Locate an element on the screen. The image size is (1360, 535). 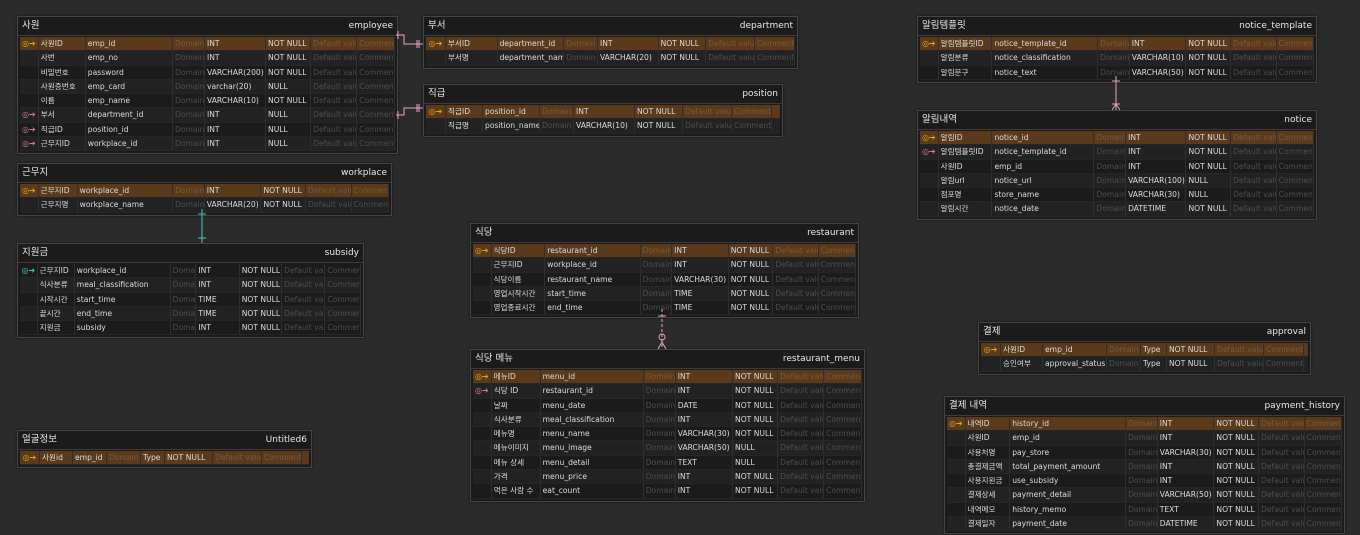
table-header: 직급 position is located at coordinates (603, 94).